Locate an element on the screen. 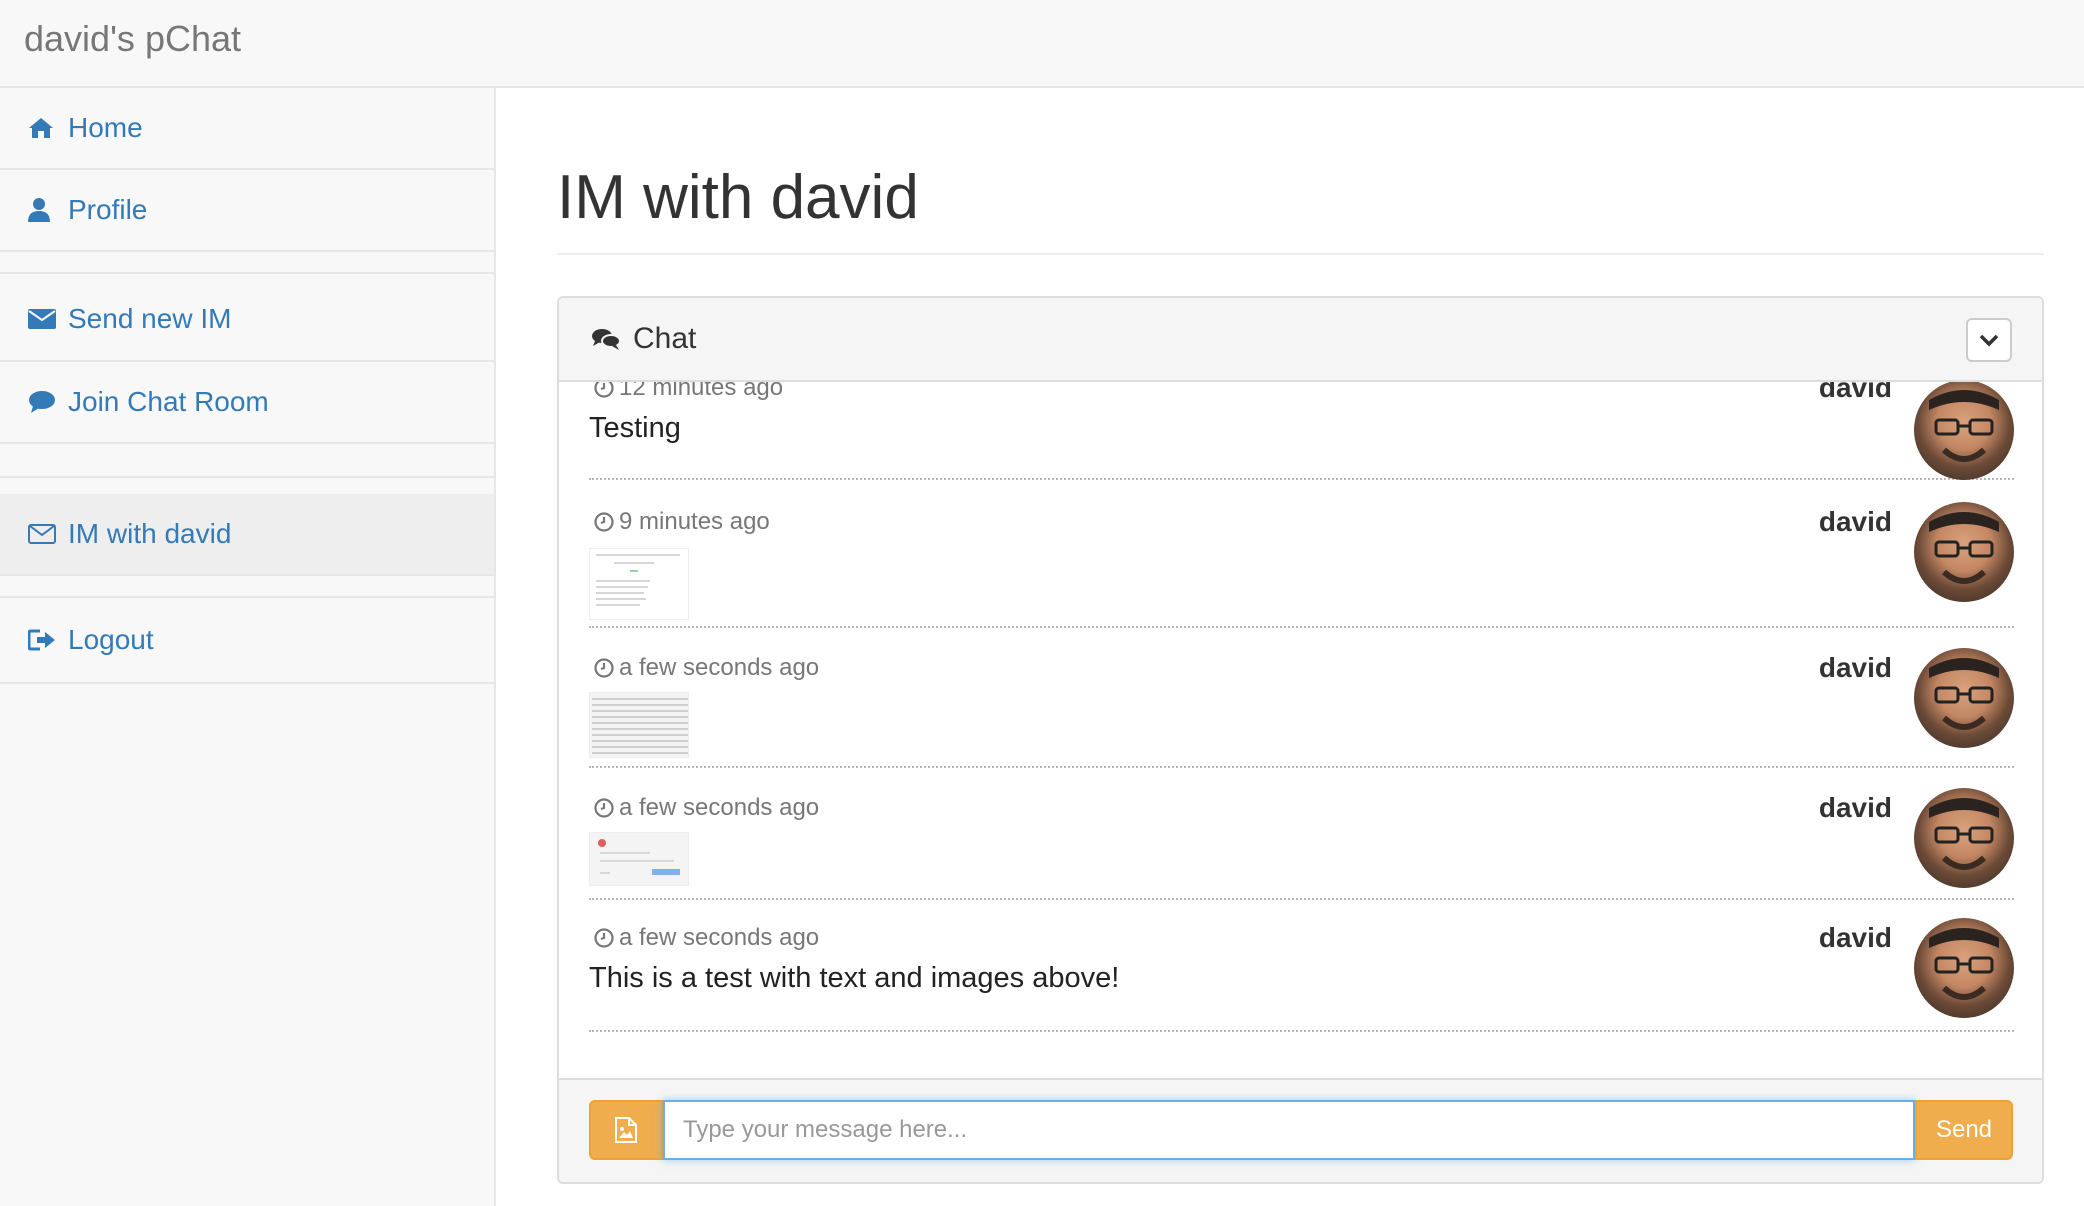 This screenshot has height=1206, width=2084. message-input is located at coordinates (1289, 1130).